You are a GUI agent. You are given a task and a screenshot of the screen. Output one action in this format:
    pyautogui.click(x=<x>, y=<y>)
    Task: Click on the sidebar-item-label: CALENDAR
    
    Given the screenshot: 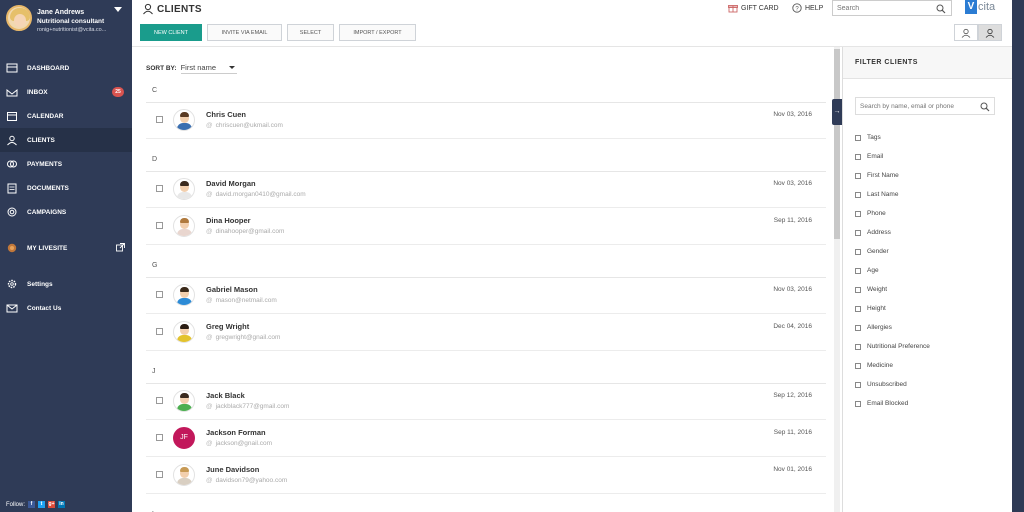 What is the action you would take?
    pyautogui.click(x=45, y=116)
    